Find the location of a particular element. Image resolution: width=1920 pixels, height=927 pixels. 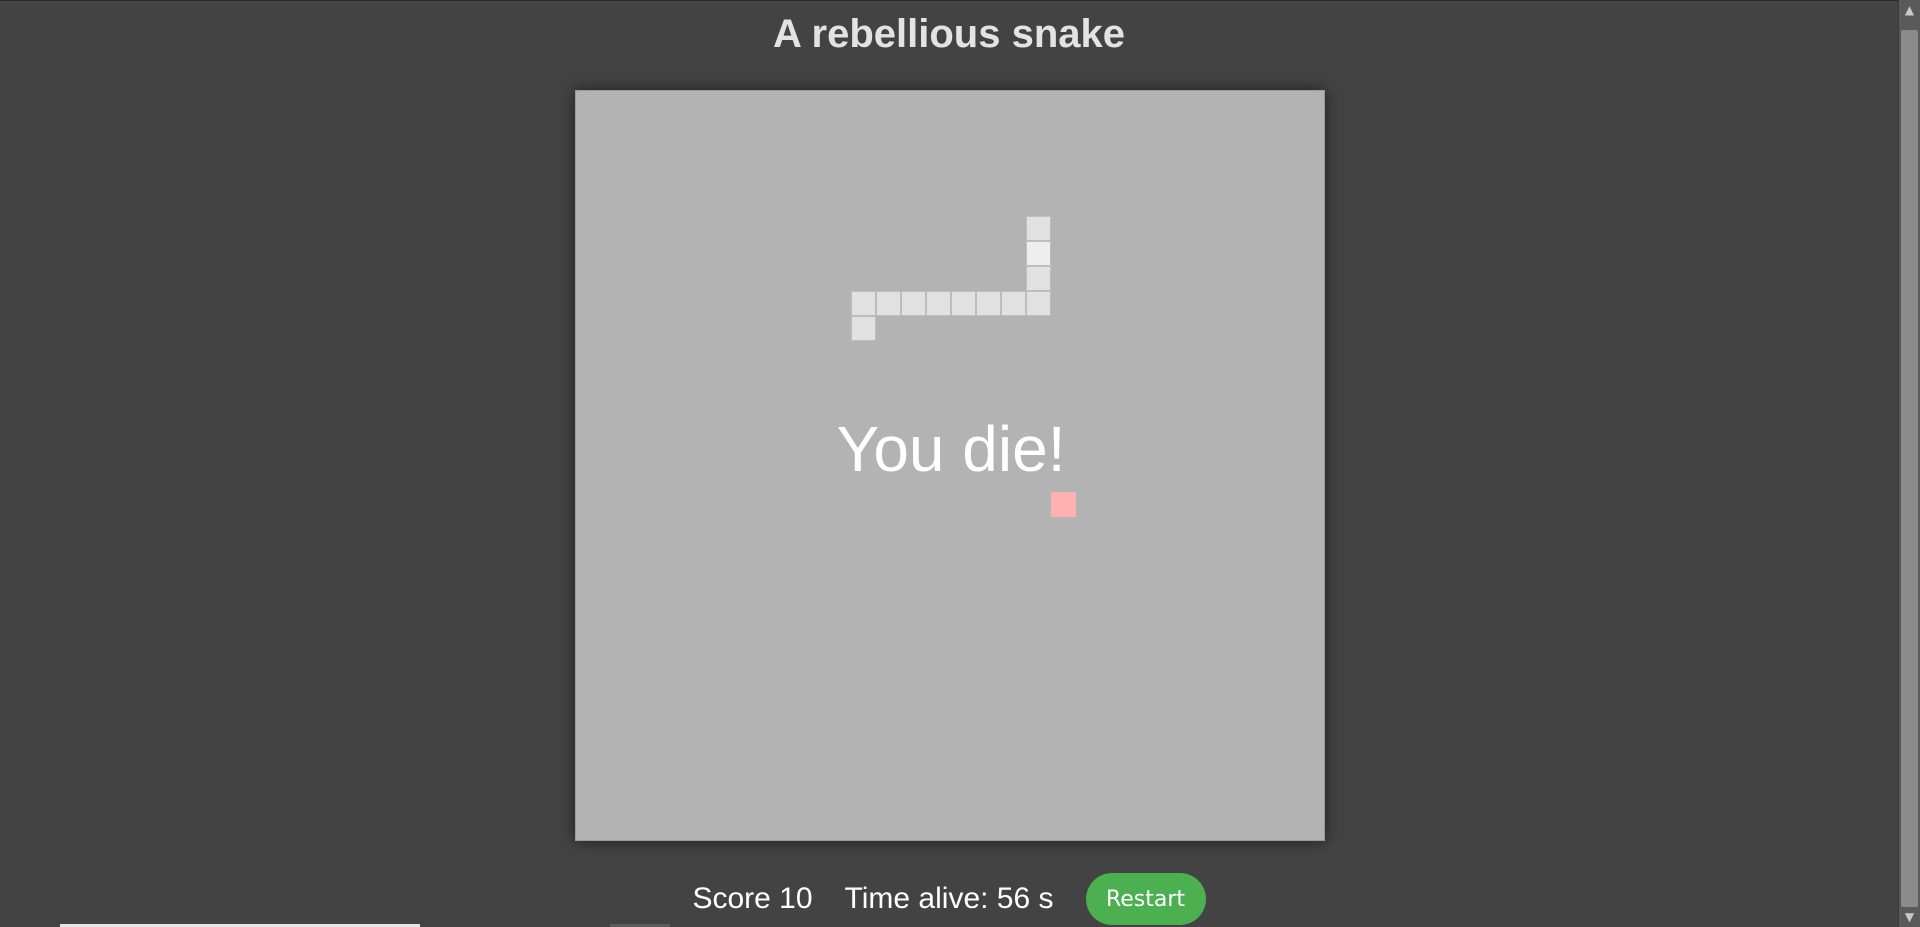

score-display: Score 10 is located at coordinates (752, 898).